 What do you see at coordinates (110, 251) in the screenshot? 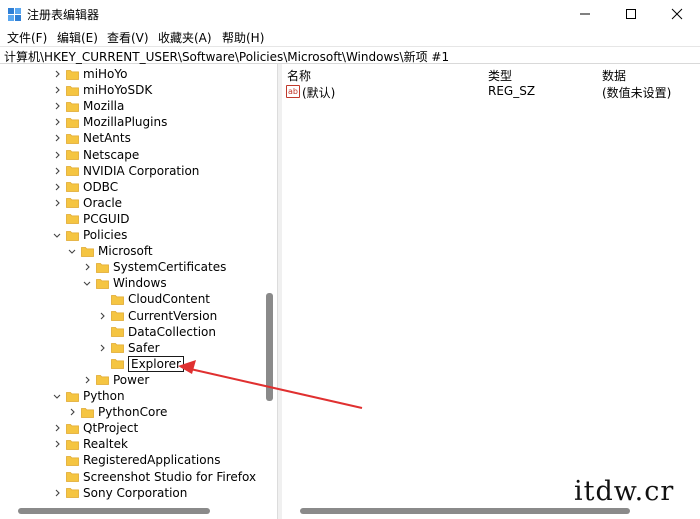
I see `tree-item: Microsoft` at bounding box center [110, 251].